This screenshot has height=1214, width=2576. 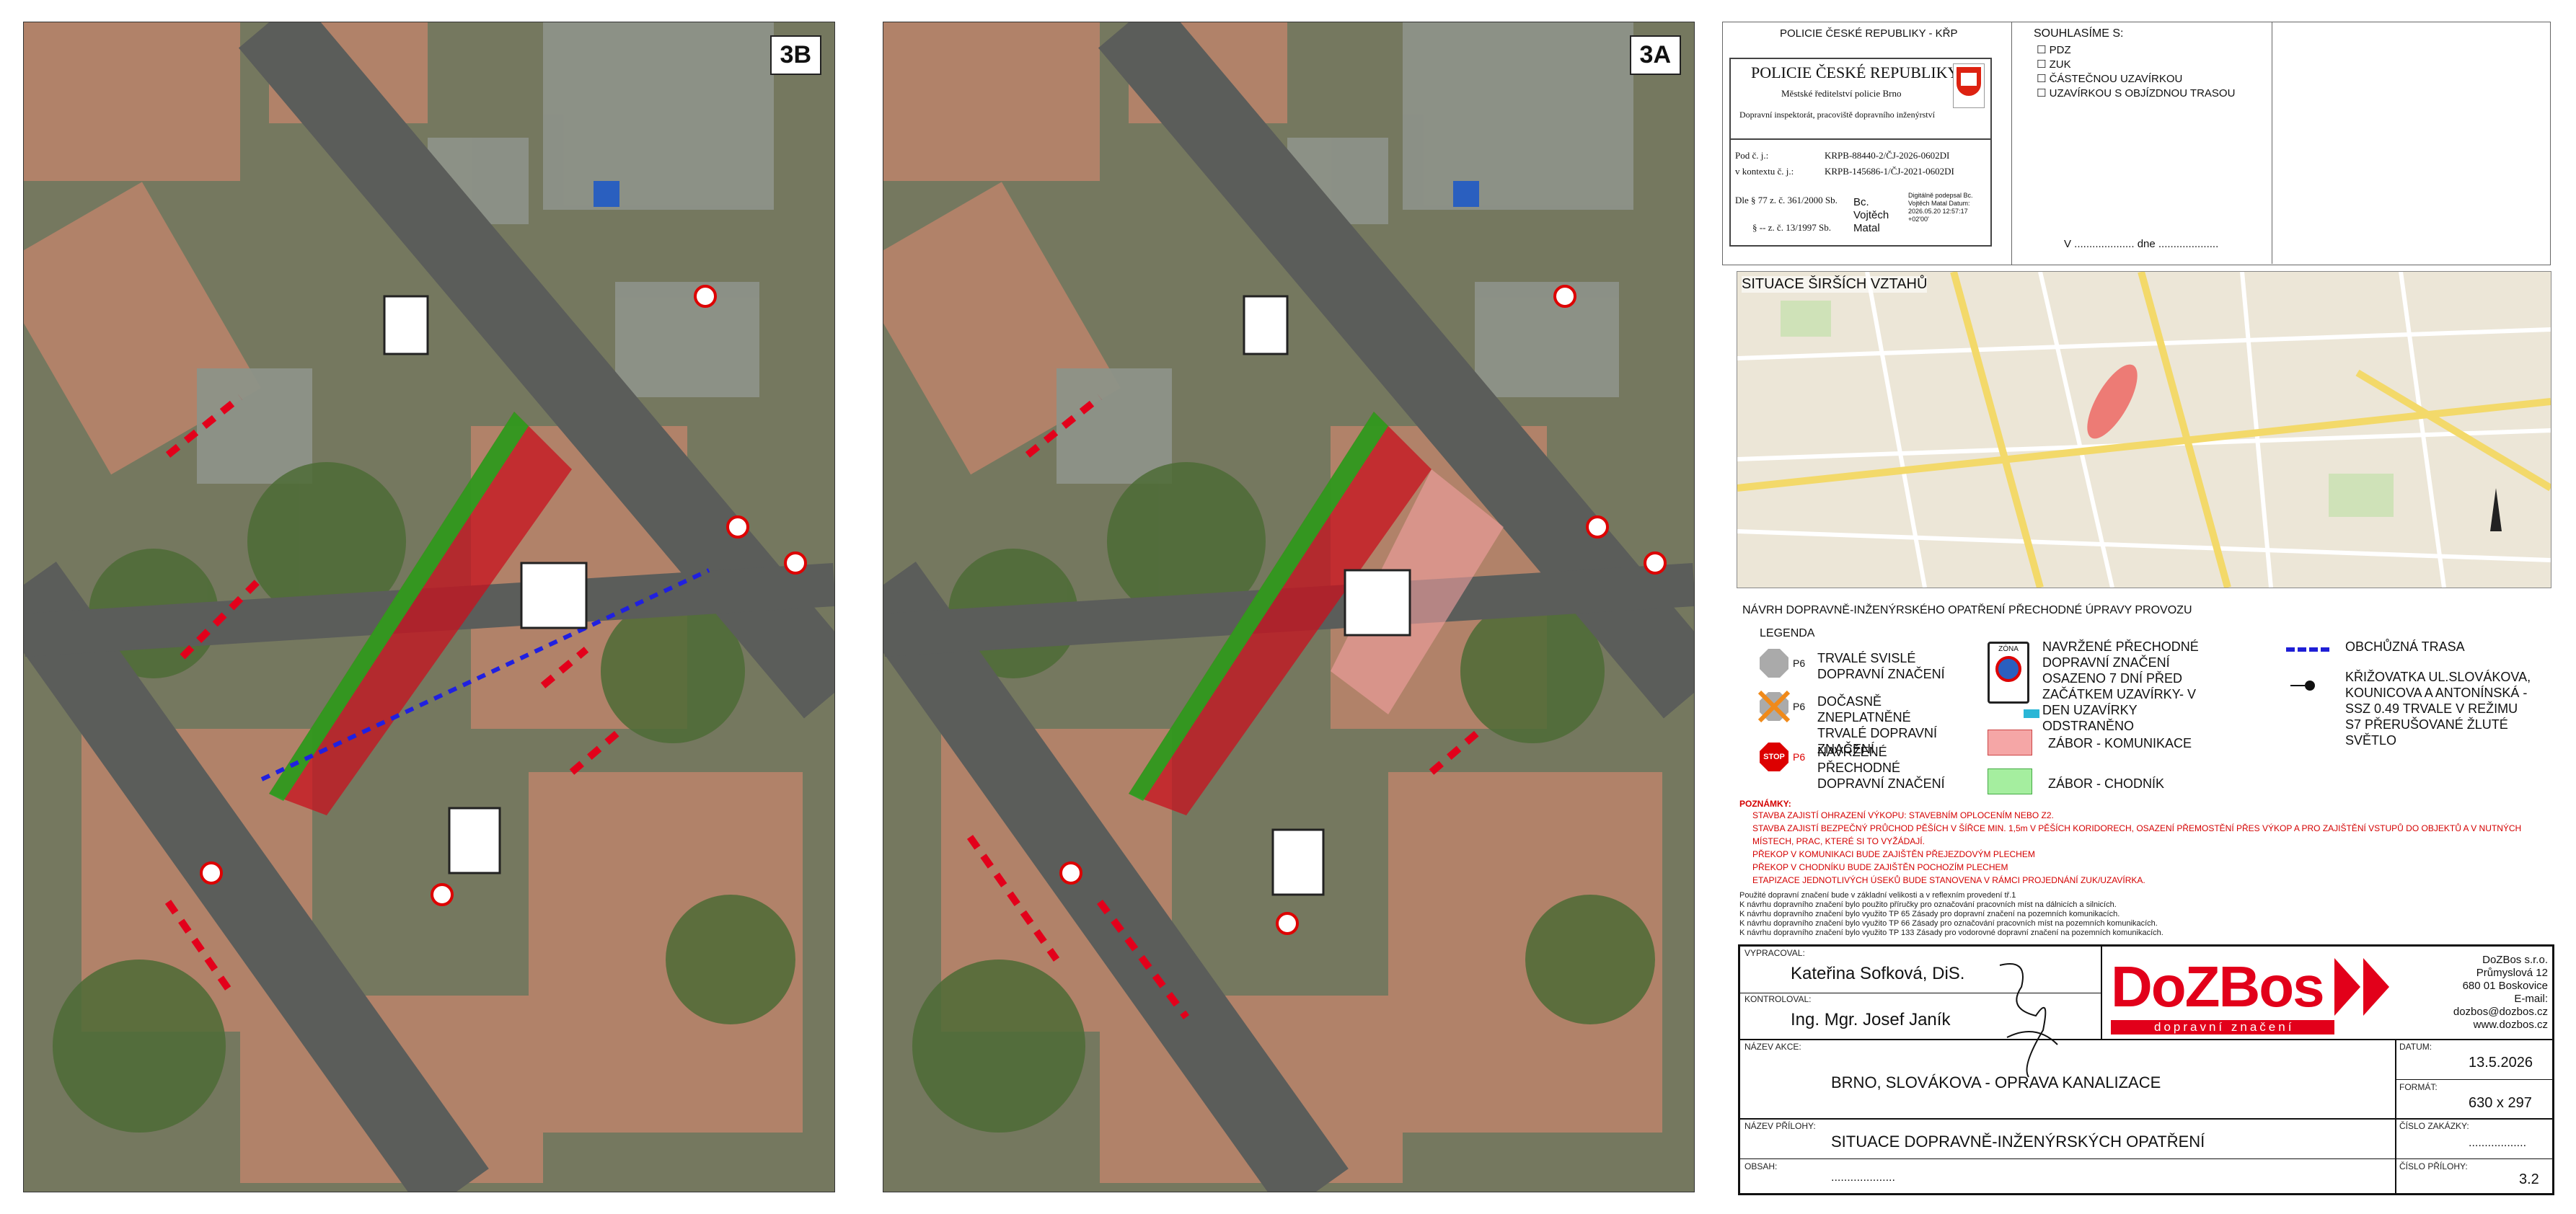 What do you see at coordinates (1774, 706) in the screenshot?
I see `cross-icon` at bounding box center [1774, 706].